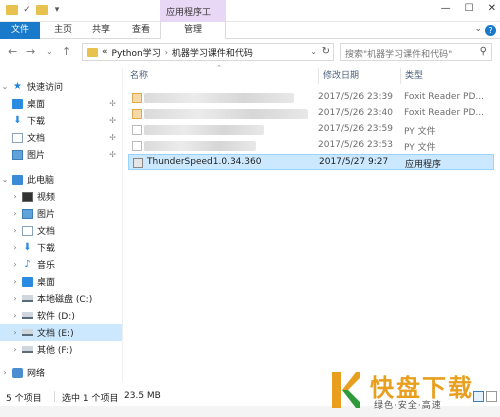  Describe the element at coordinates (12, 10) in the screenshot. I see `app-folder-icon` at that location.